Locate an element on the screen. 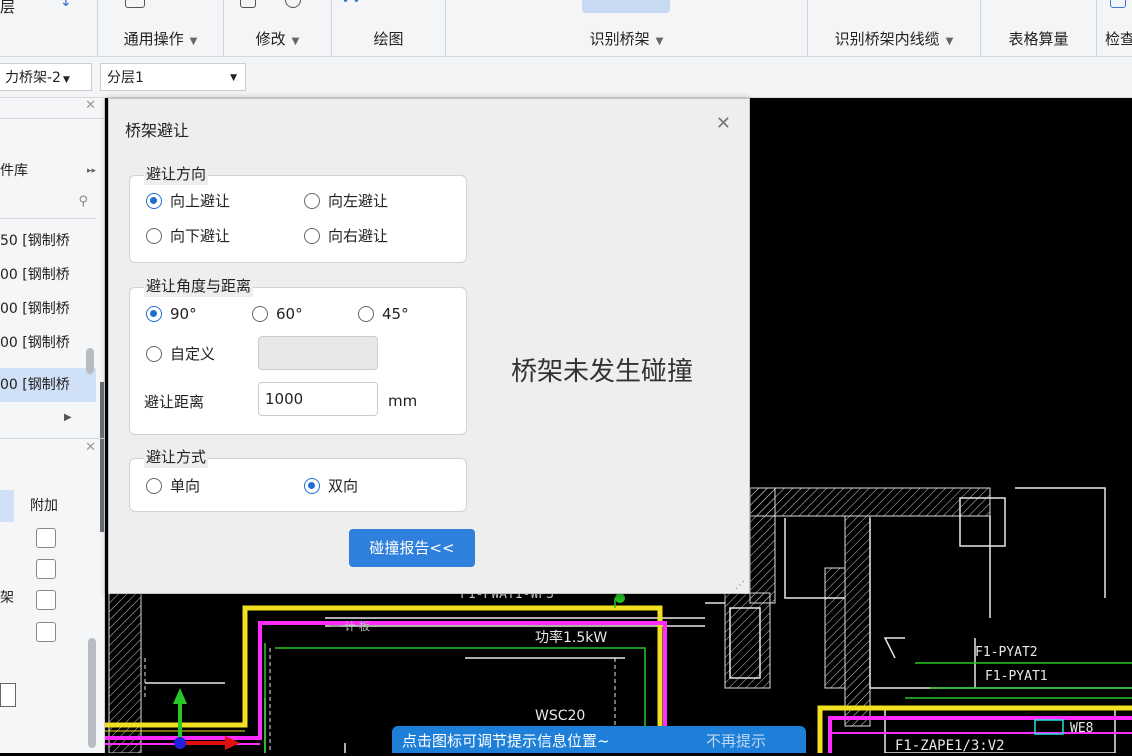  tip-toast: 点击图标可调节提示信息位置~ 不再提示 is located at coordinates (599, 739).